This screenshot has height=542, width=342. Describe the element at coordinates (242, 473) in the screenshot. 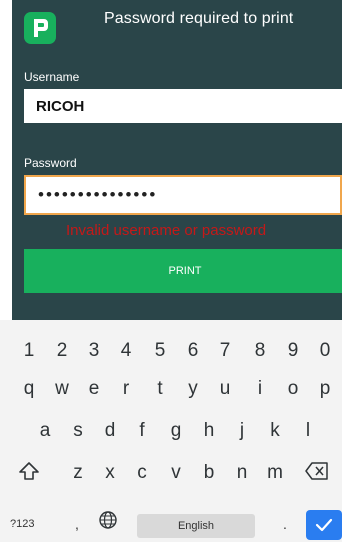

I see `key-n: n` at that location.